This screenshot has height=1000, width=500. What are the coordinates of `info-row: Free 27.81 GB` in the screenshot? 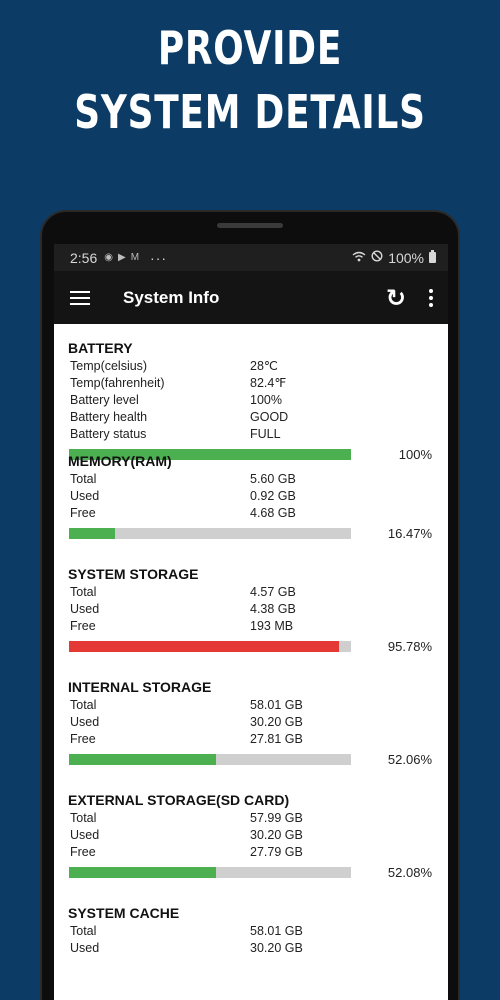 It's located at (250, 739).